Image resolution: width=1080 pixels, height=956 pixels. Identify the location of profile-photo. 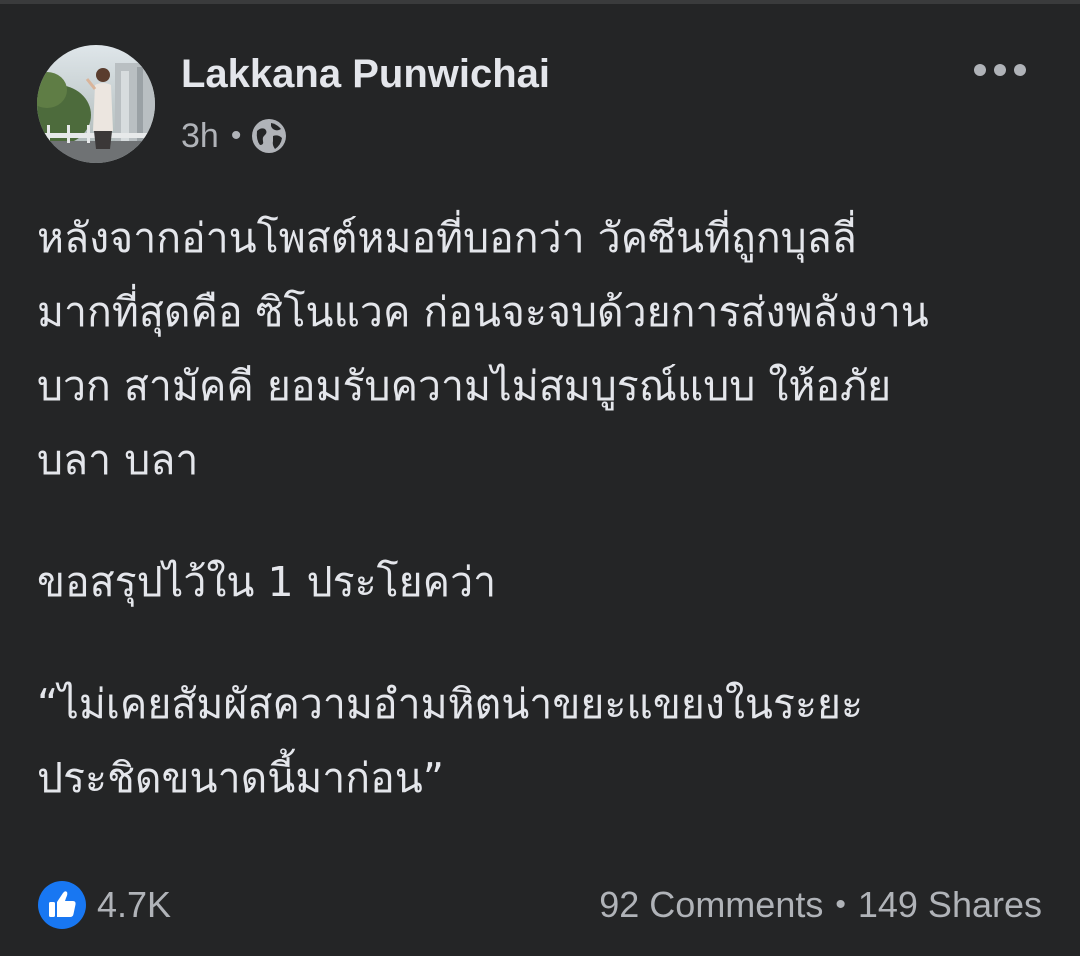
(96, 104).